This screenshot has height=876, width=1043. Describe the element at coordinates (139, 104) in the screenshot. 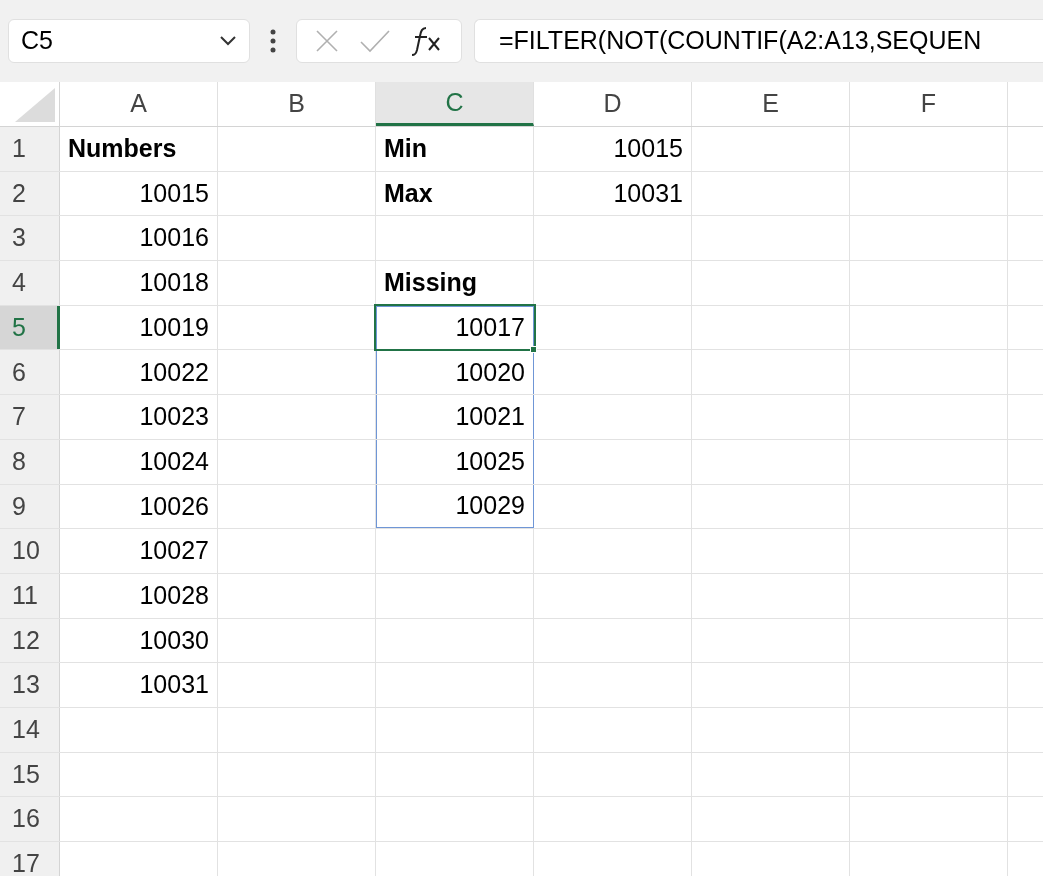

I see `column-header: A` at that location.